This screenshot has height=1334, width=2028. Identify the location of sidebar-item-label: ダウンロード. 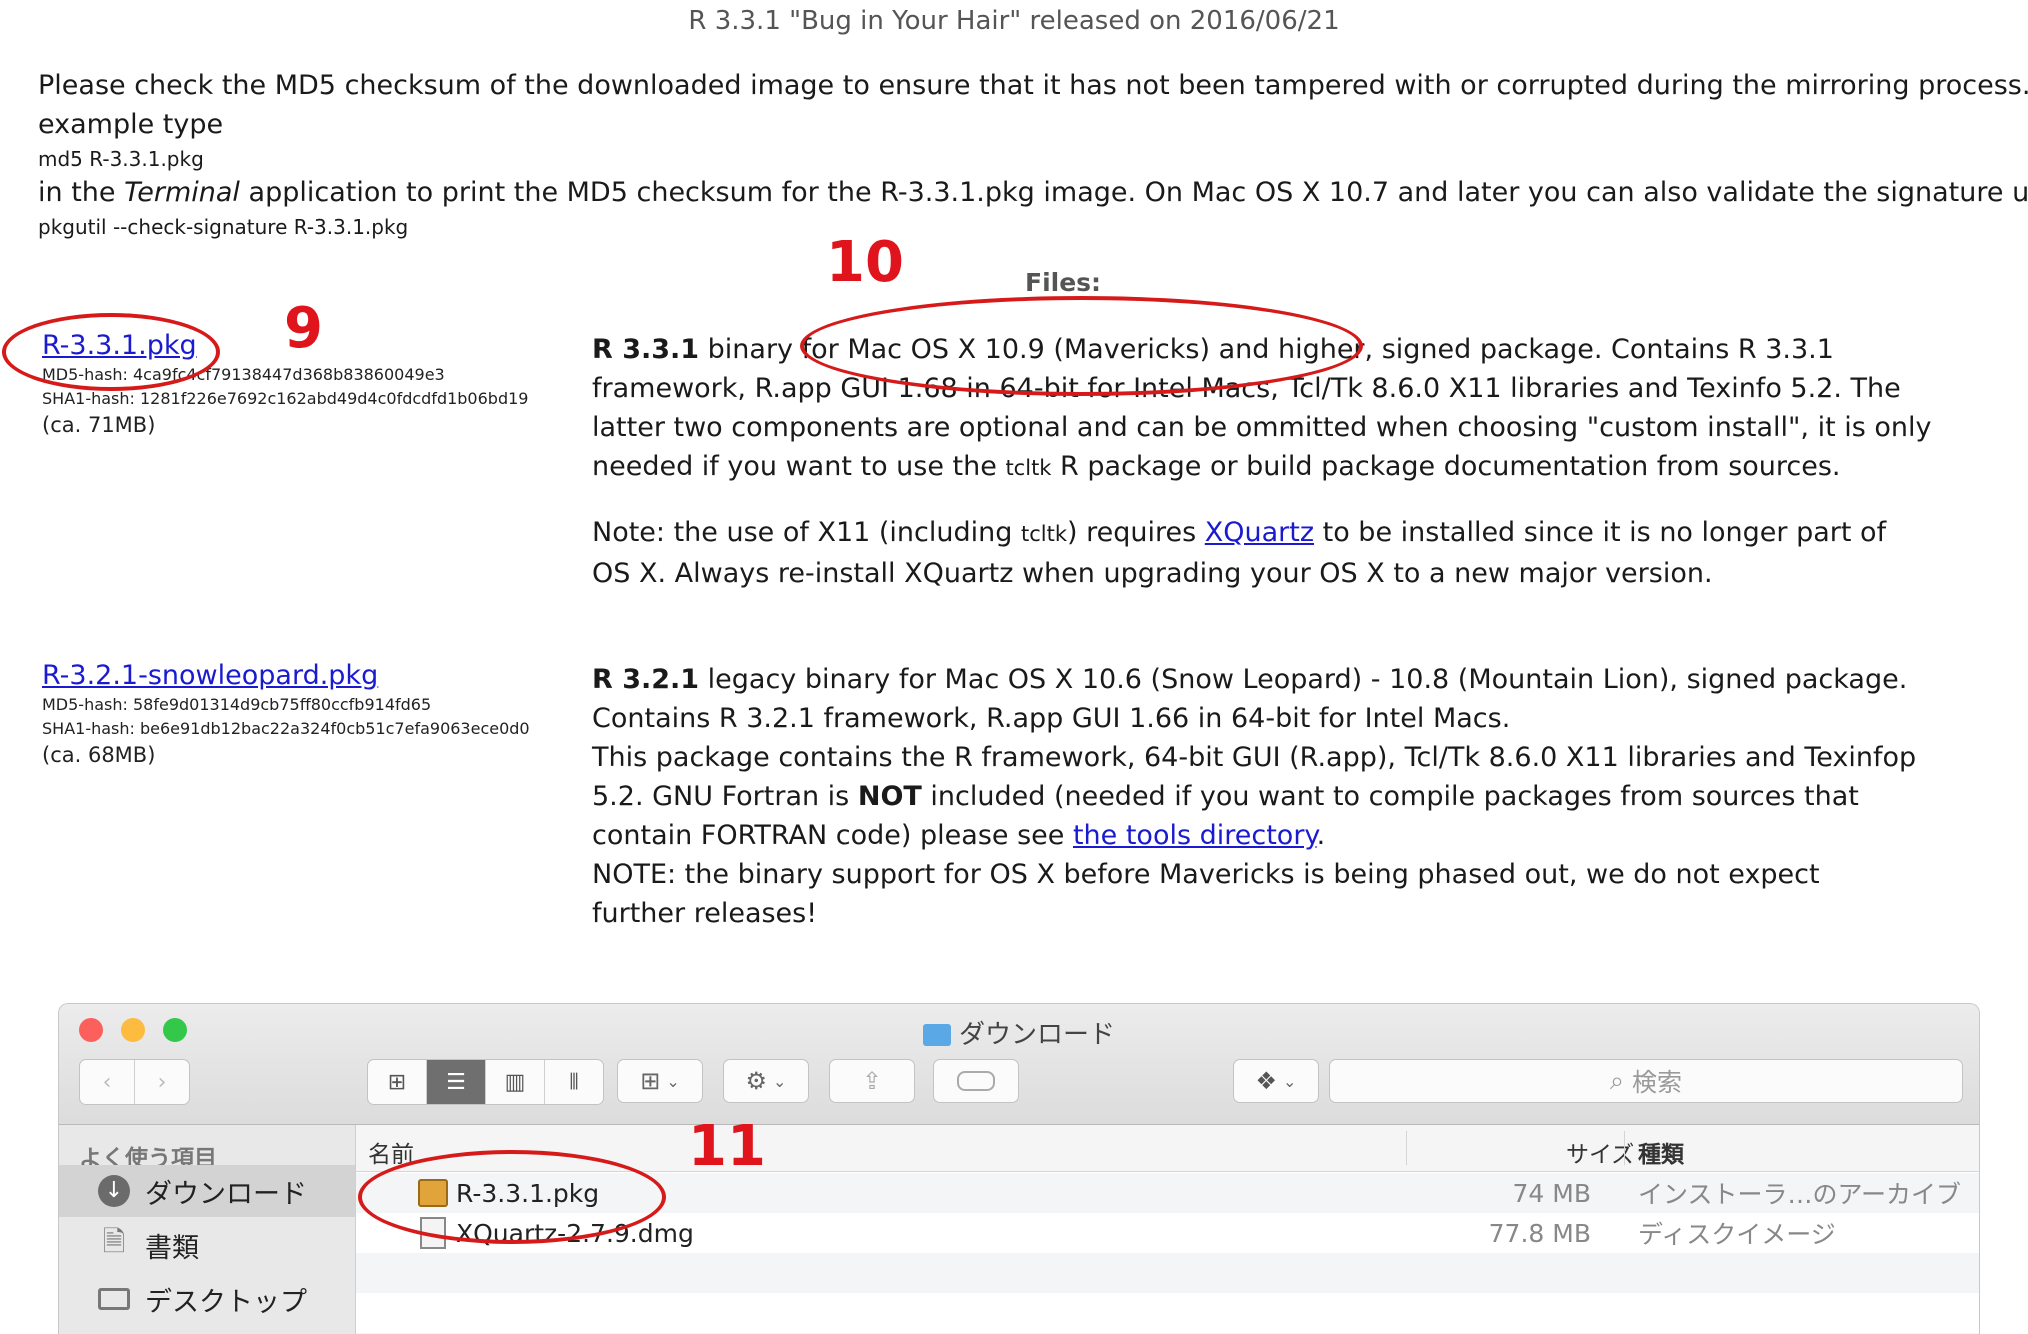
(226, 1194).